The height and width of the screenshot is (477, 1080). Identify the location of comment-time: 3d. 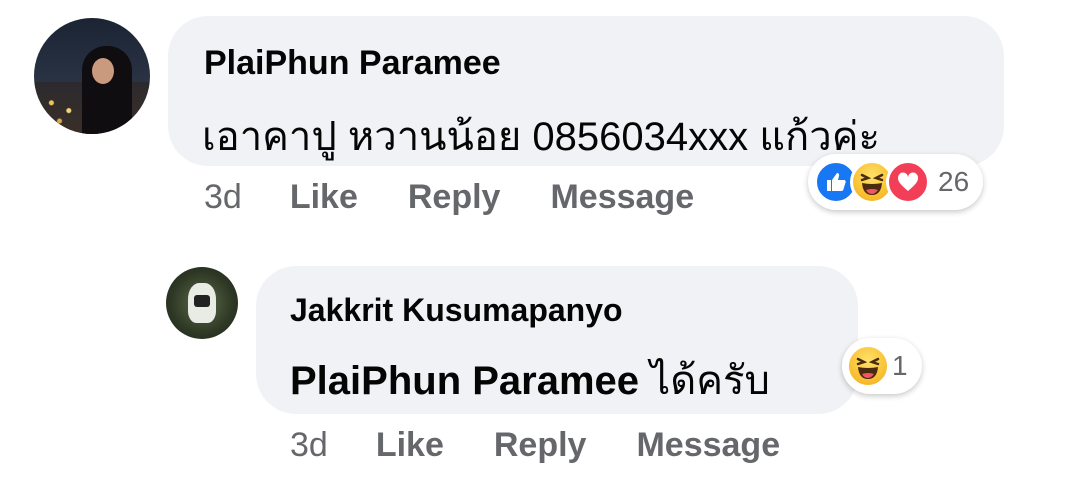
(223, 197).